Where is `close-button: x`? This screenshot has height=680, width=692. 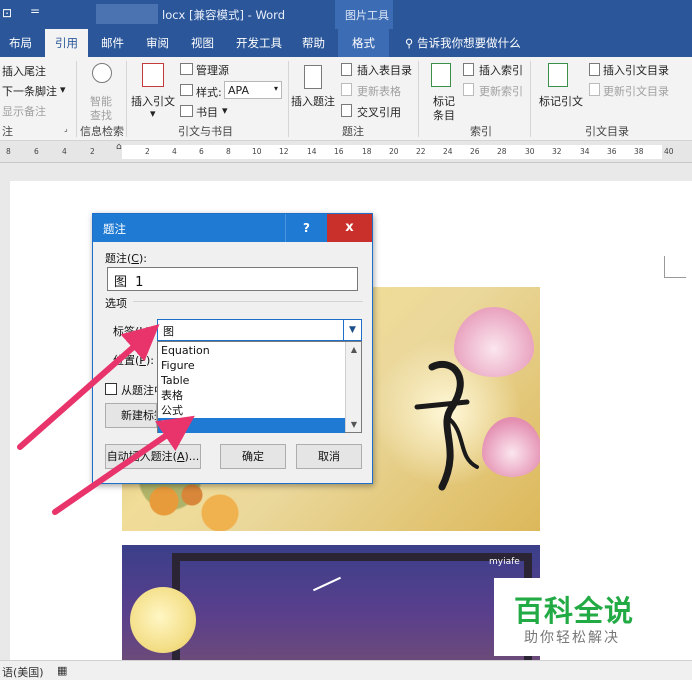
close-button: x is located at coordinates (349, 228).